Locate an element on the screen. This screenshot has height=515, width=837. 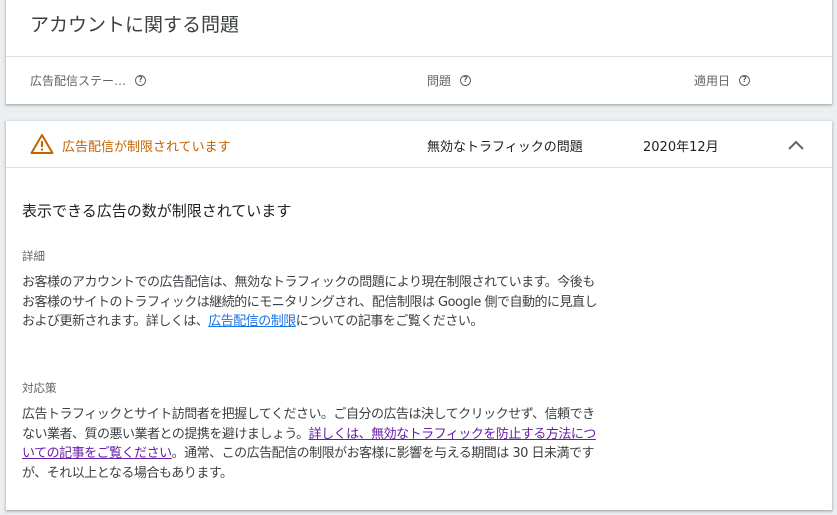
column-header-issue: 問題 ? is located at coordinates (449, 80).